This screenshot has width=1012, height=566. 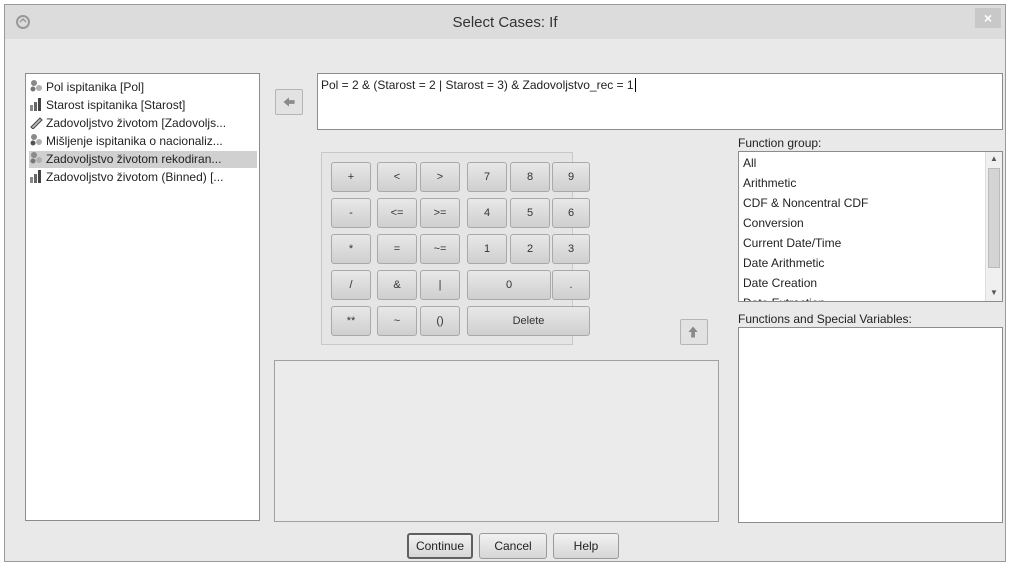 I want to click on variable-item: Pol ispitanika [Pol], so click(x=143, y=87).